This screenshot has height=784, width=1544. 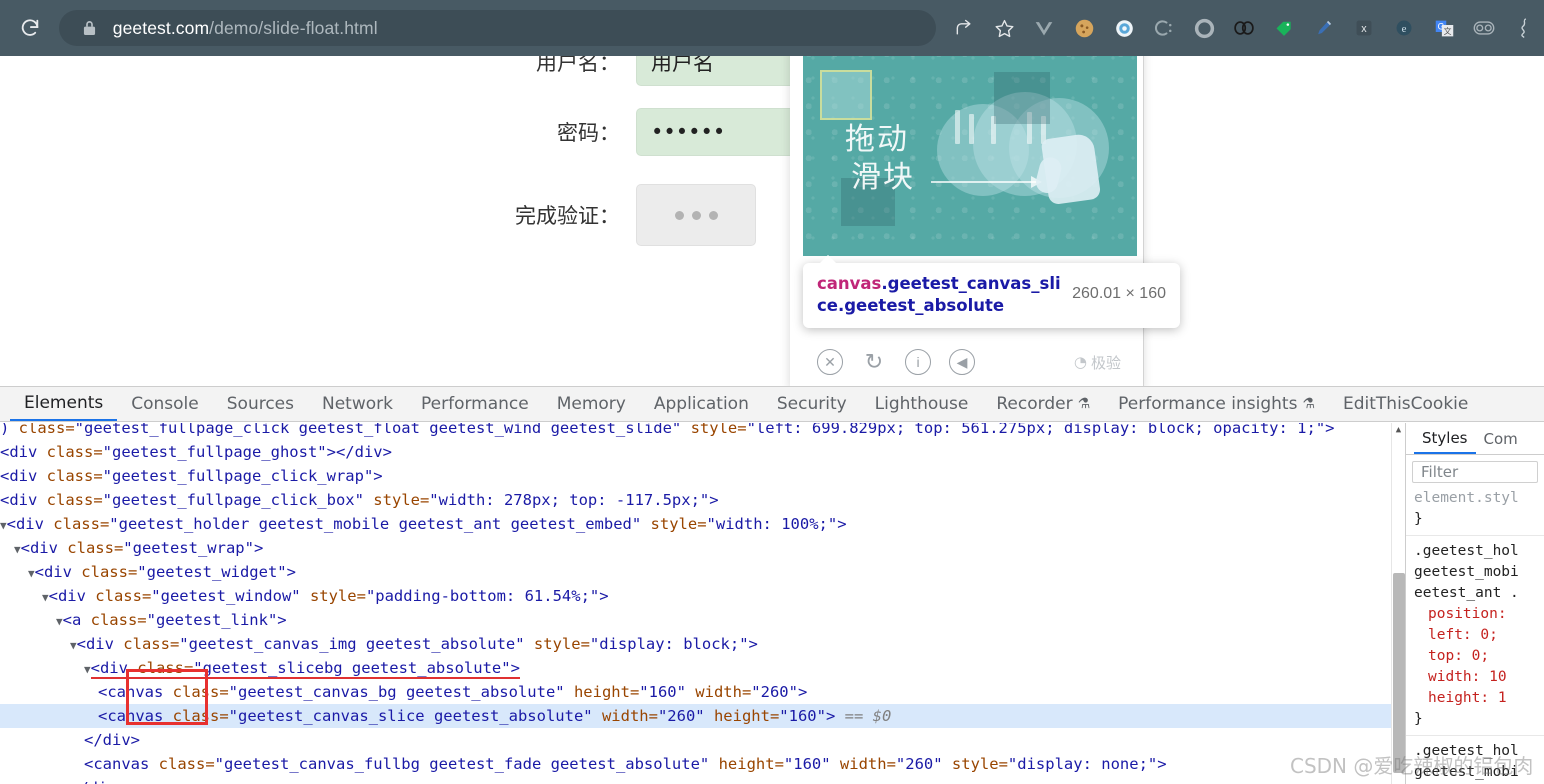 What do you see at coordinates (1216, 404) in the screenshot?
I see `devtools-tab-performance-insights: Performance insights ⚗` at bounding box center [1216, 404].